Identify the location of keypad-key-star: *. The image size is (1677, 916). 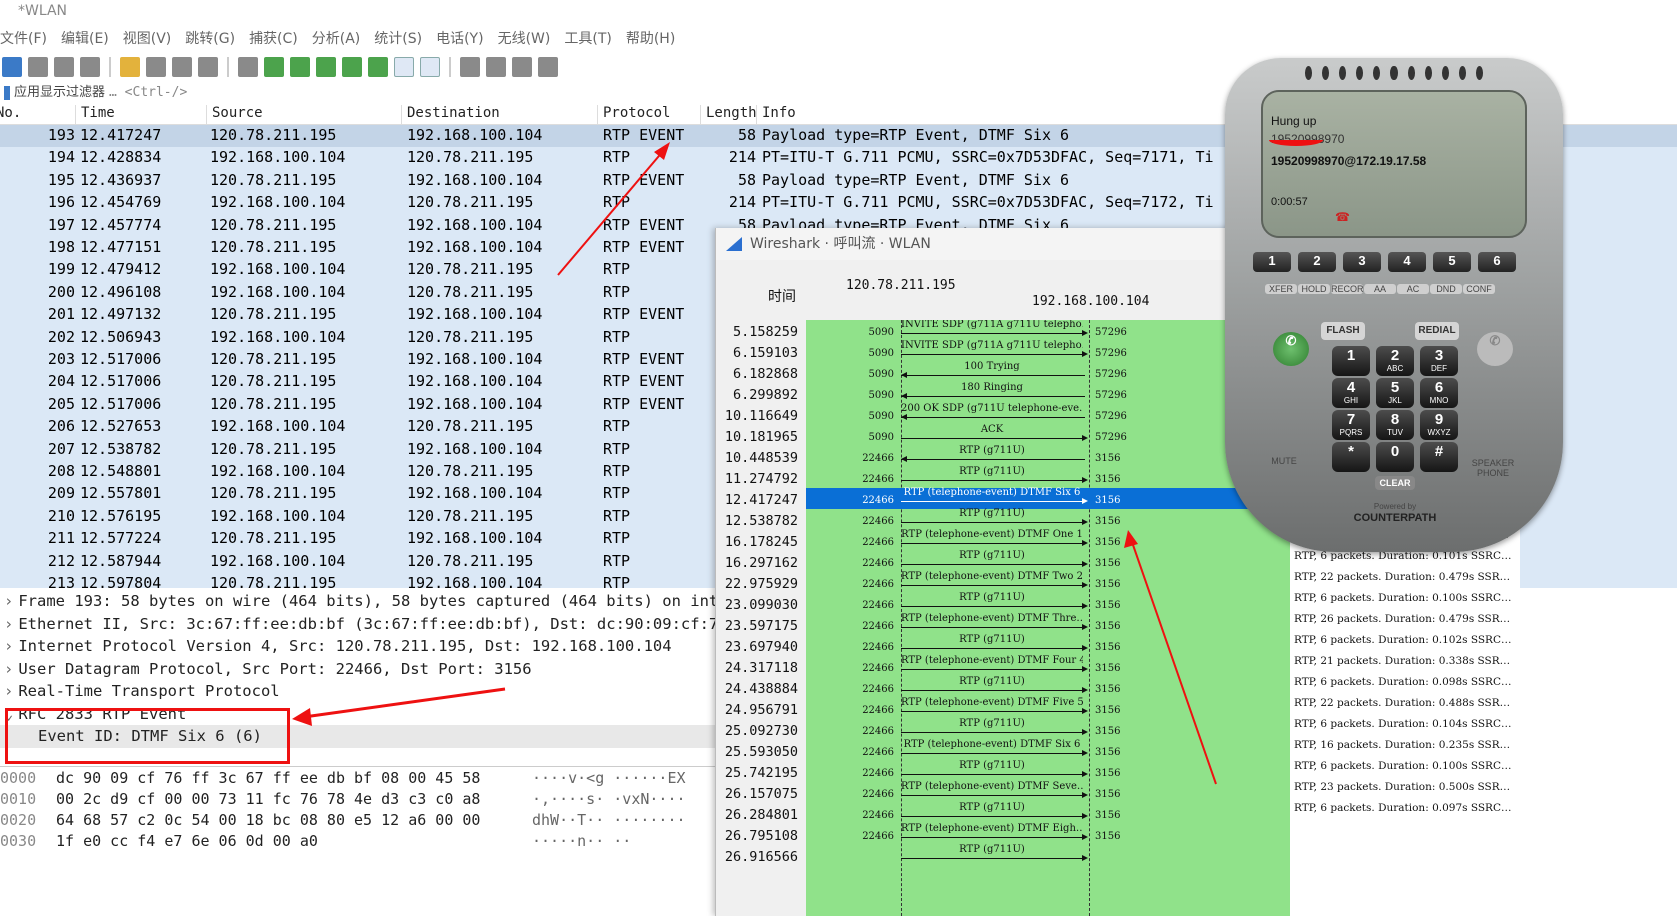
(1351, 457).